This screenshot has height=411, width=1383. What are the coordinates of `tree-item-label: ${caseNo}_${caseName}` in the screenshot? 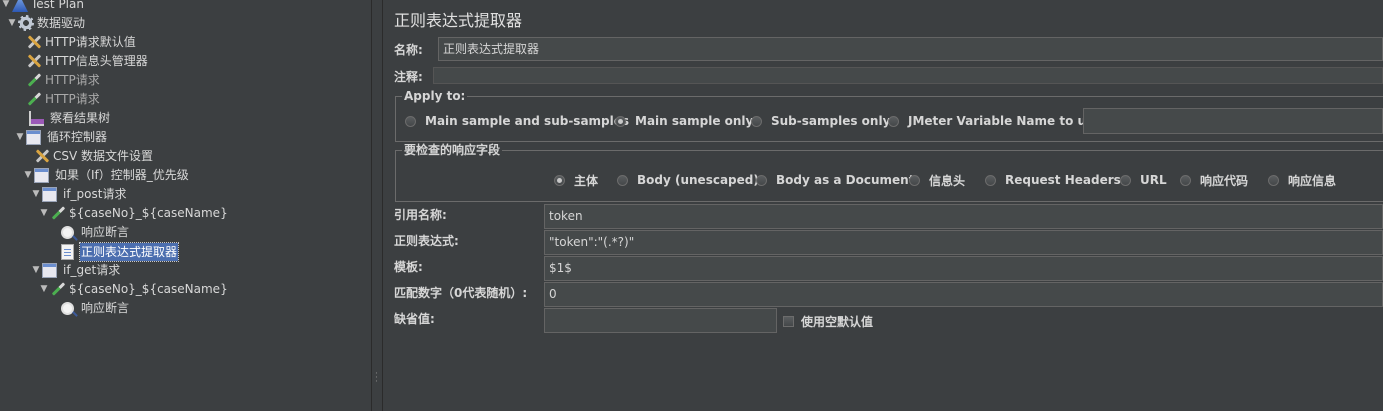 It's located at (148, 289).